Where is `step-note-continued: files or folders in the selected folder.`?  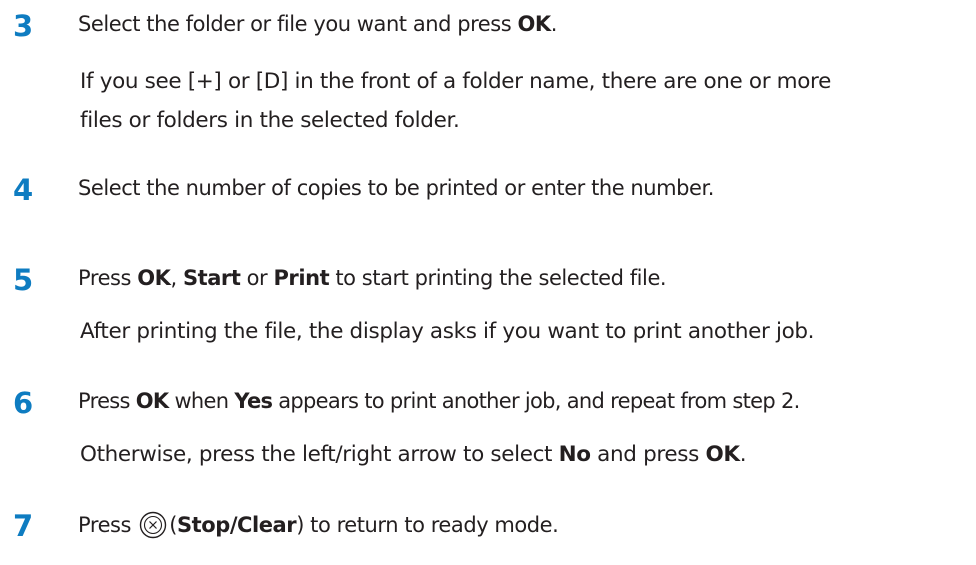
step-note-continued: files or folders in the selected folder. is located at coordinates (270, 120).